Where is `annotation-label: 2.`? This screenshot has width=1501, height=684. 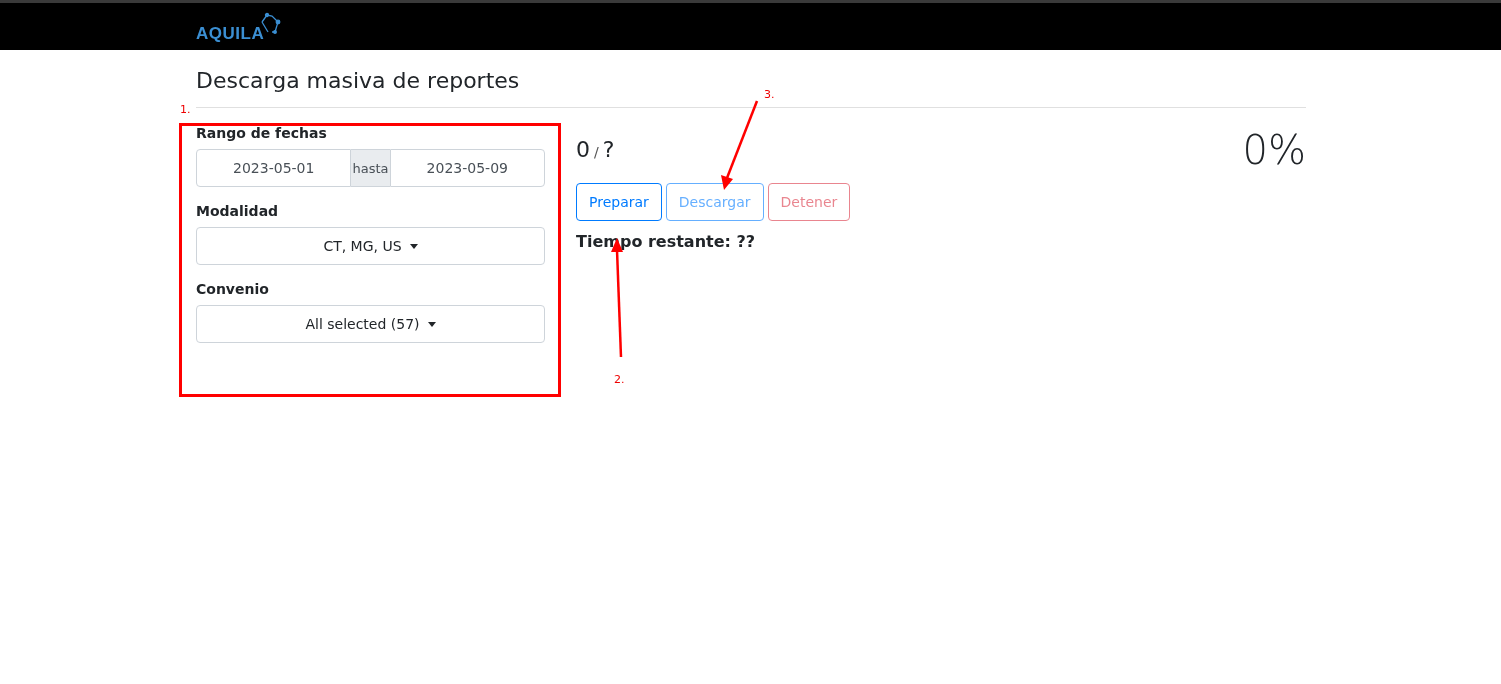 annotation-label: 2. is located at coordinates (619, 379).